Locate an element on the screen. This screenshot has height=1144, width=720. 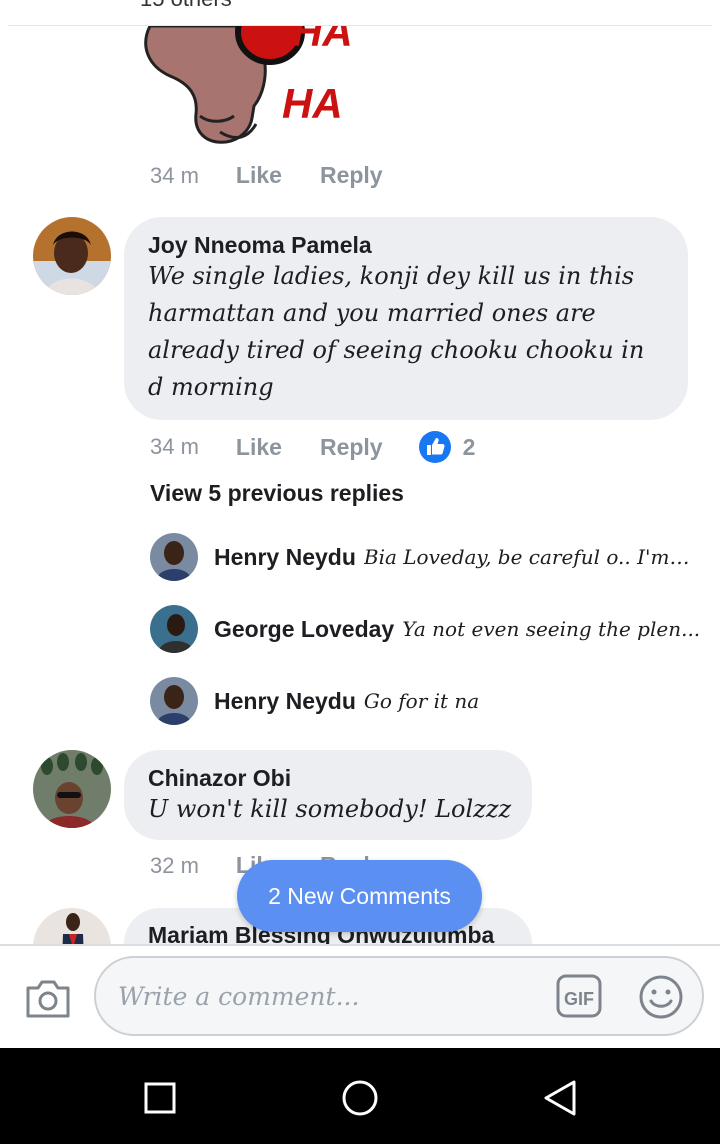
home-icon is located at coordinates (360, 1098).